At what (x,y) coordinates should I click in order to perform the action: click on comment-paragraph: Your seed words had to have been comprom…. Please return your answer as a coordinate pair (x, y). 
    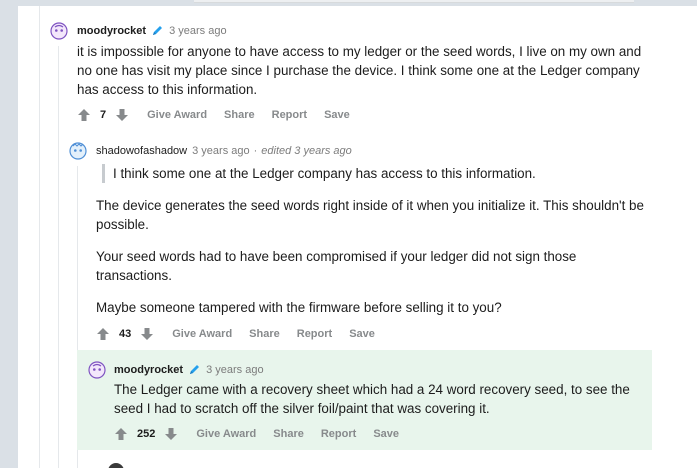
    Looking at the image, I should click on (336, 266).